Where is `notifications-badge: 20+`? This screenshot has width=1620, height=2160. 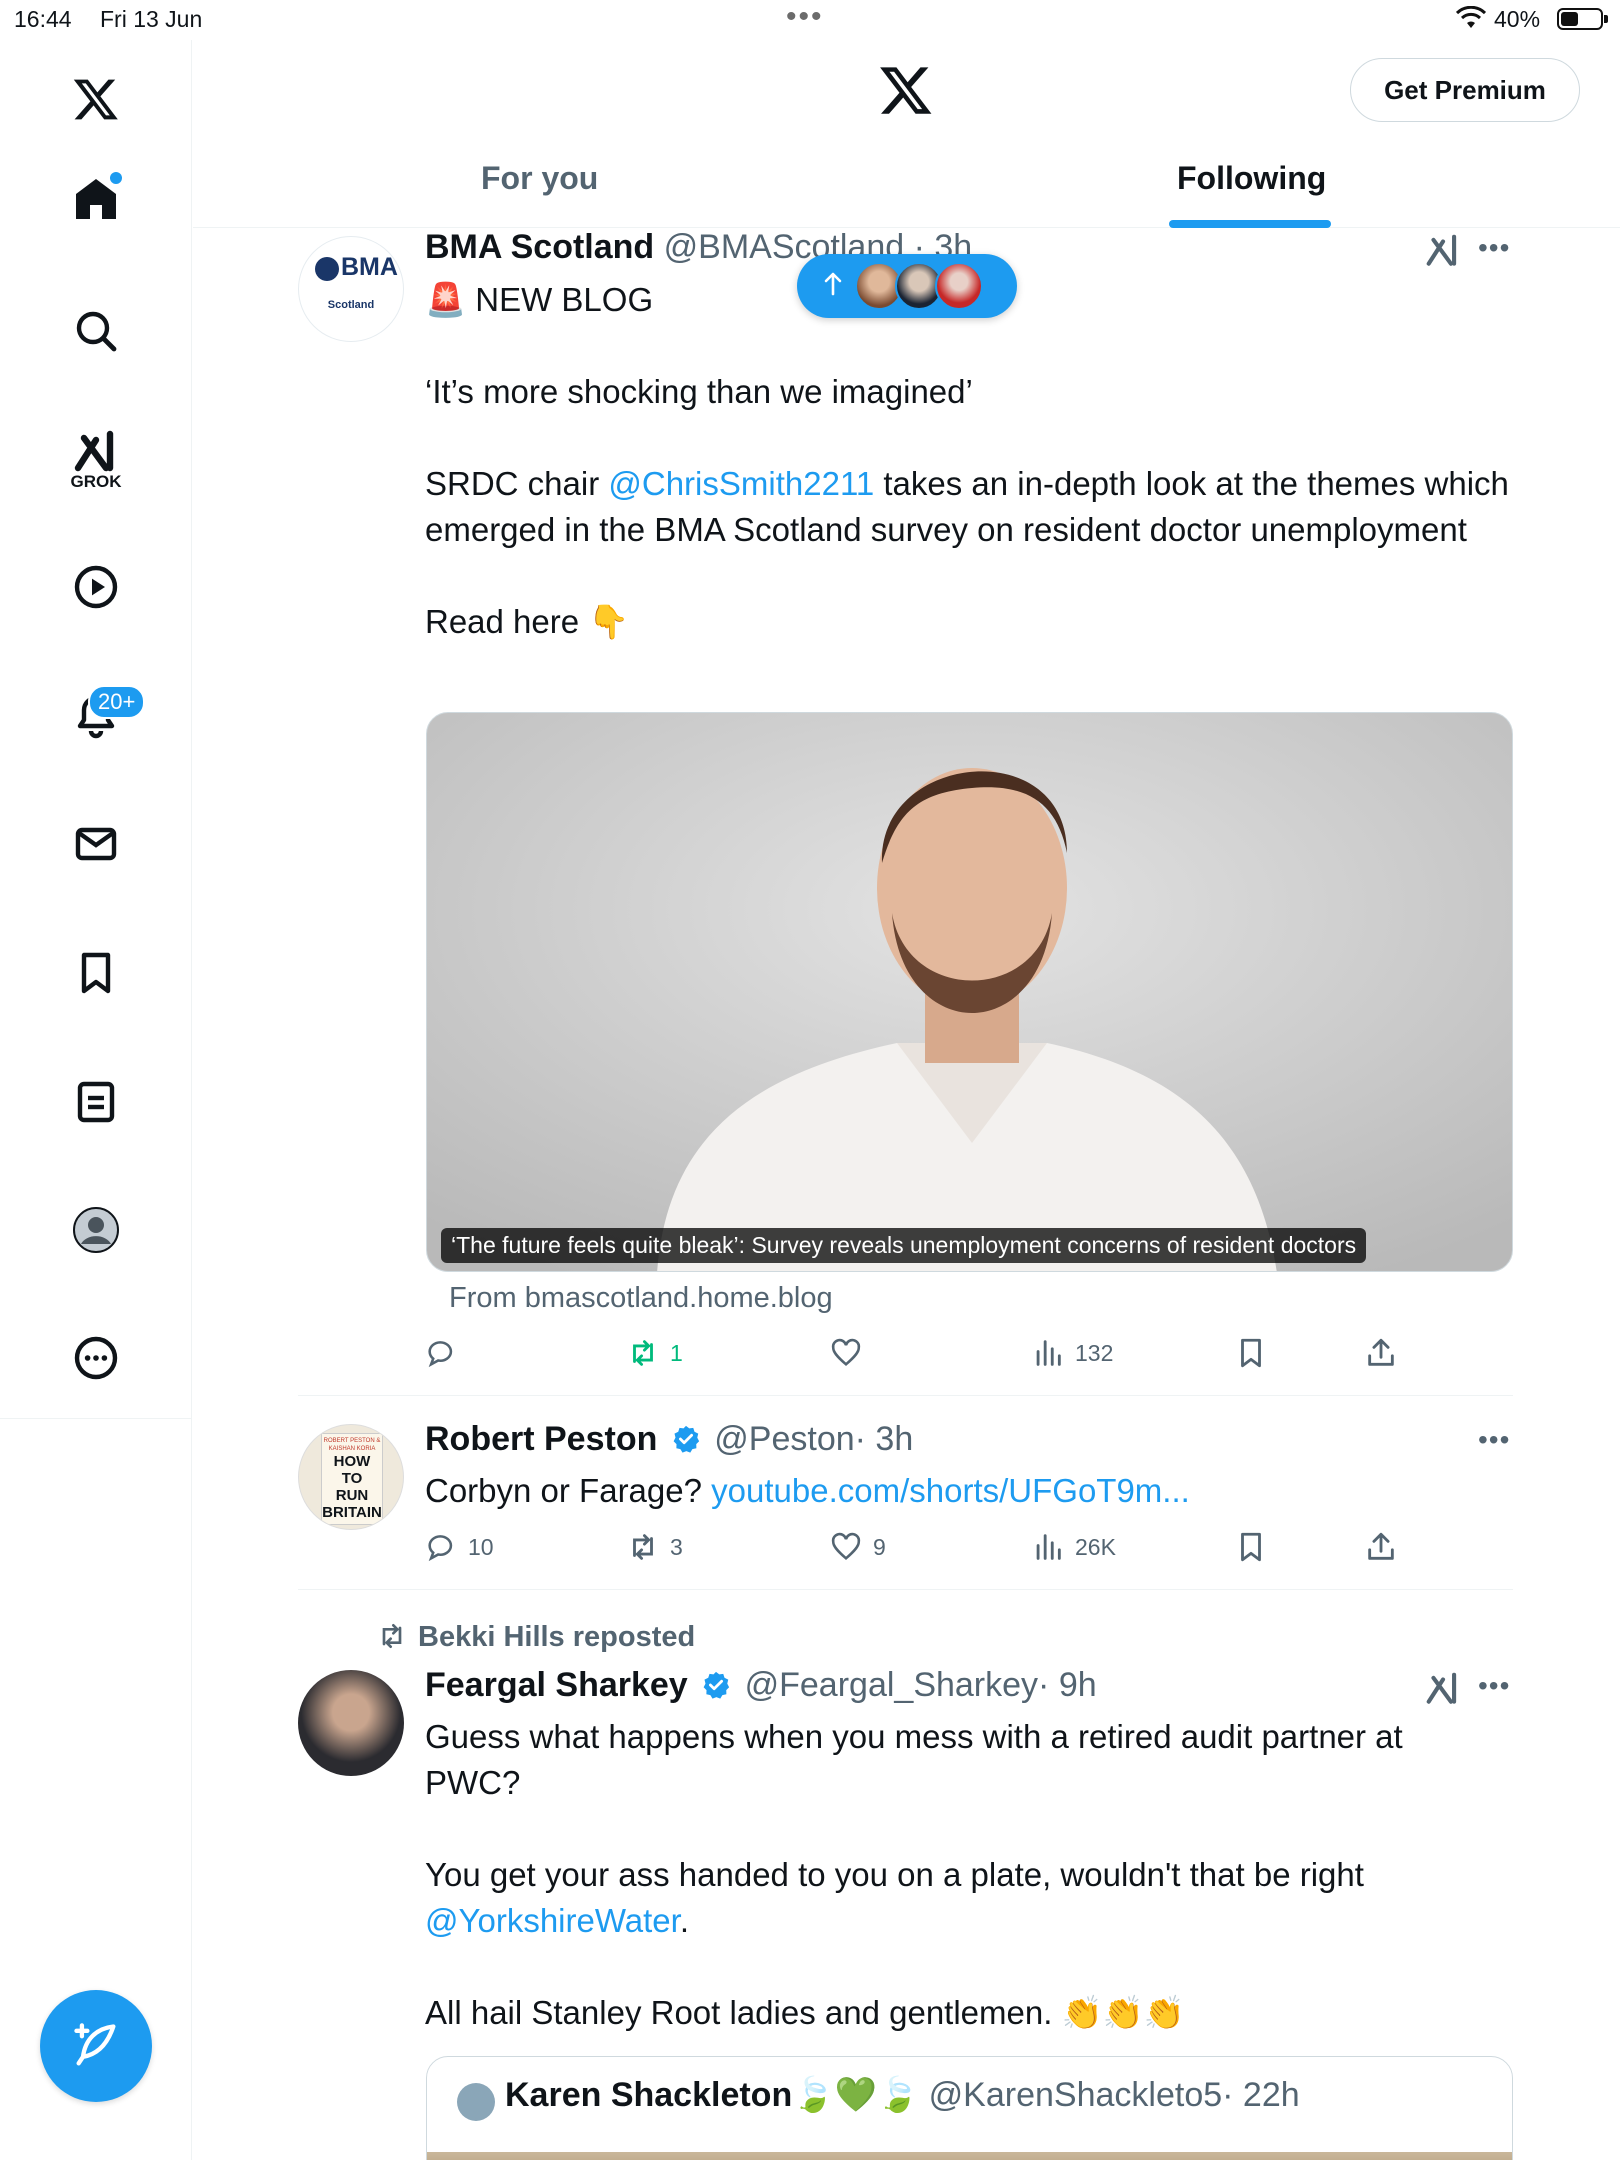
notifications-badge: 20+ is located at coordinates (117, 702).